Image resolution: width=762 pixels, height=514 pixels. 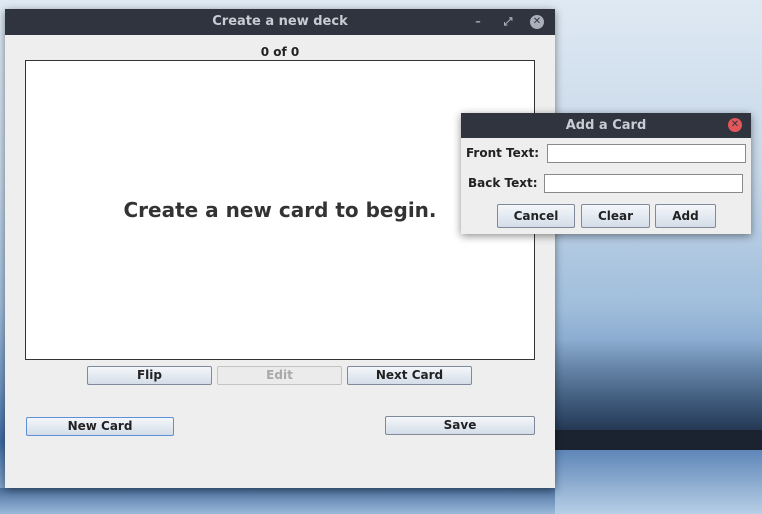 What do you see at coordinates (100, 426) in the screenshot?
I see `new-card-button: New Card` at bounding box center [100, 426].